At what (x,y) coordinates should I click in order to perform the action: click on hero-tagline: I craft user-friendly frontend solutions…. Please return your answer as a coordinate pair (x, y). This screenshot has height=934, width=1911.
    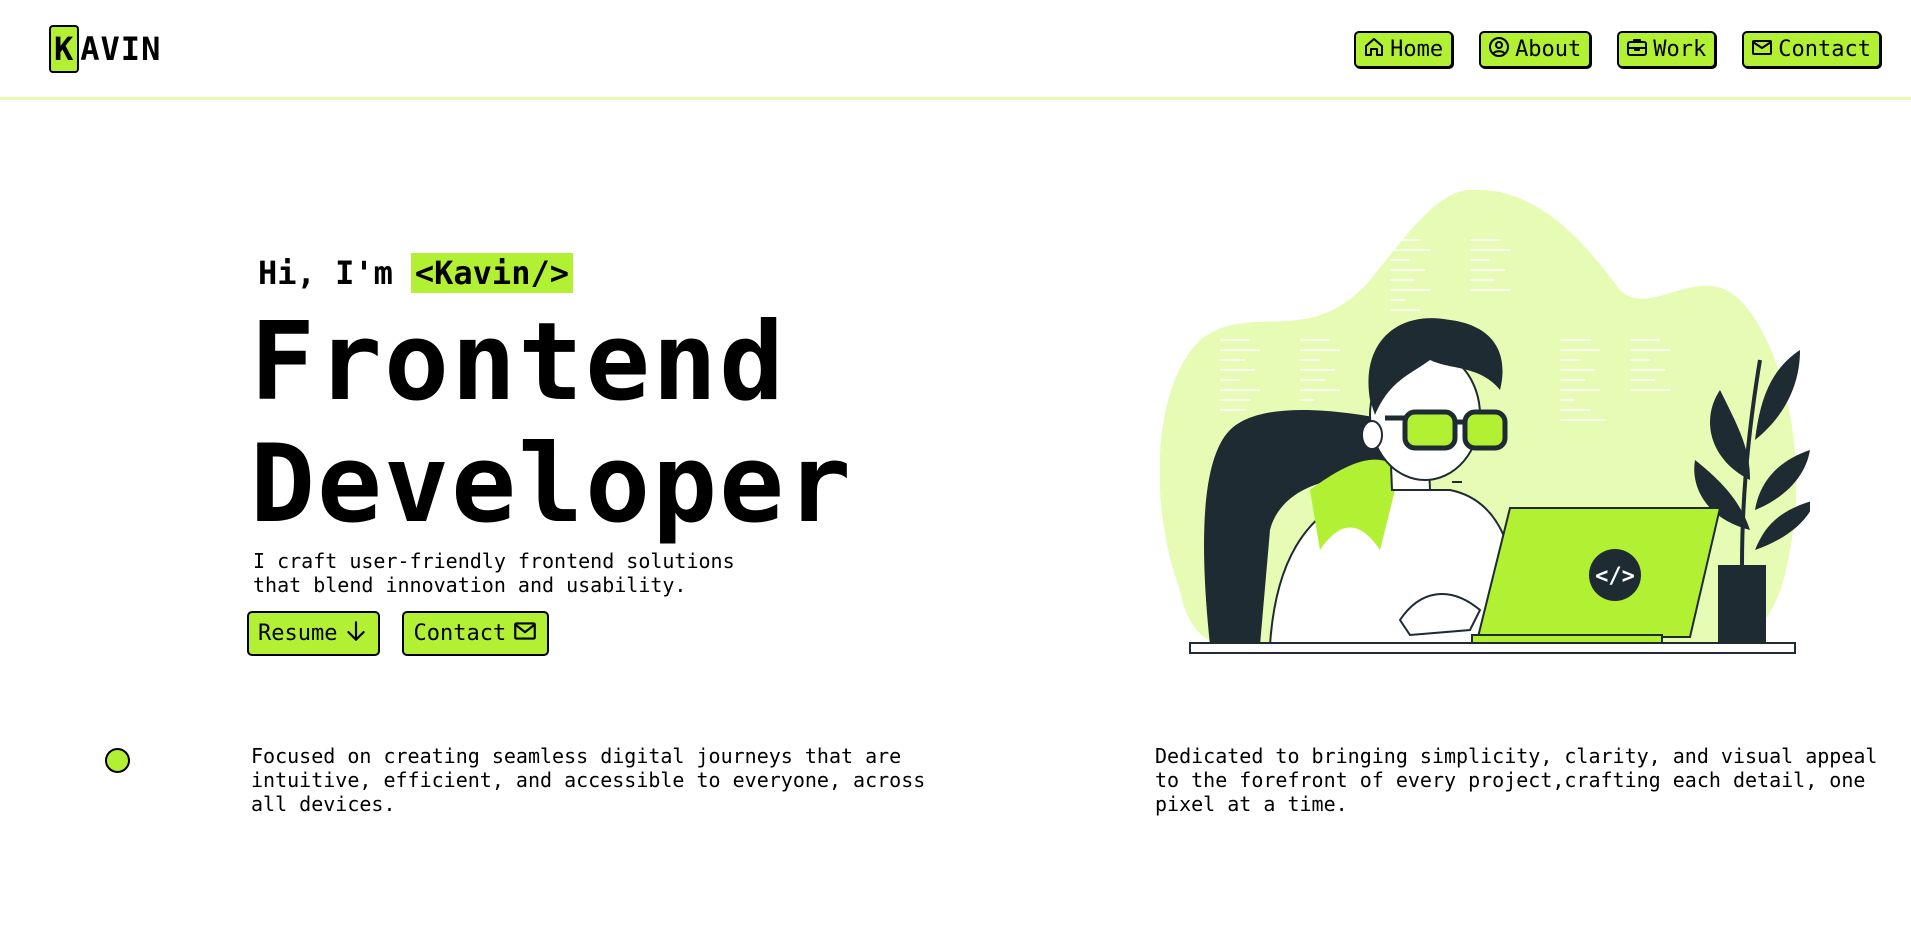
    Looking at the image, I should click on (533, 573).